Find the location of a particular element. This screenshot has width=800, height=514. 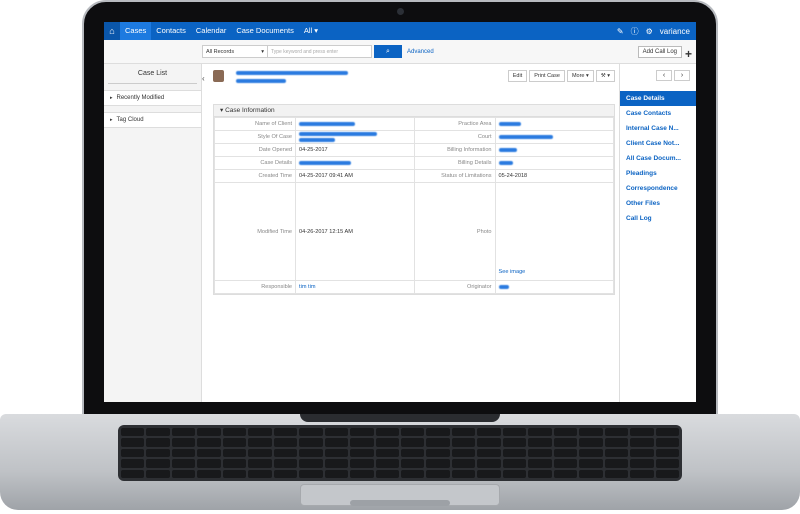

see-image-link: See image is located at coordinates (512, 272).